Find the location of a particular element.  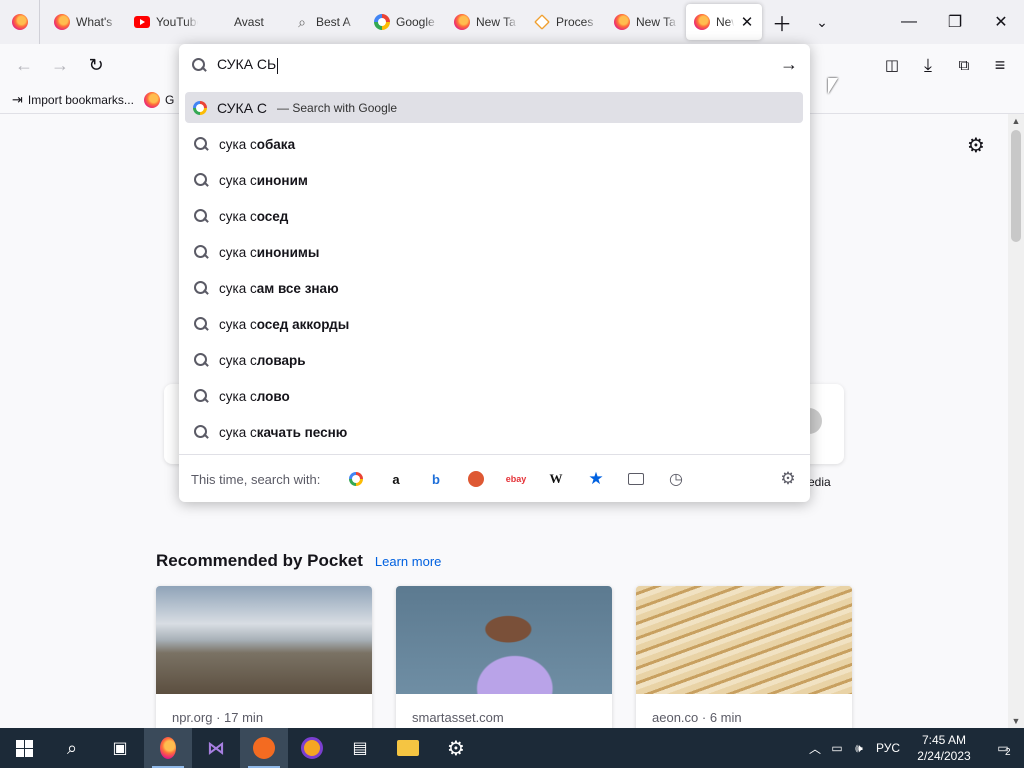

tab-google: Google is located at coordinates (406, 22).